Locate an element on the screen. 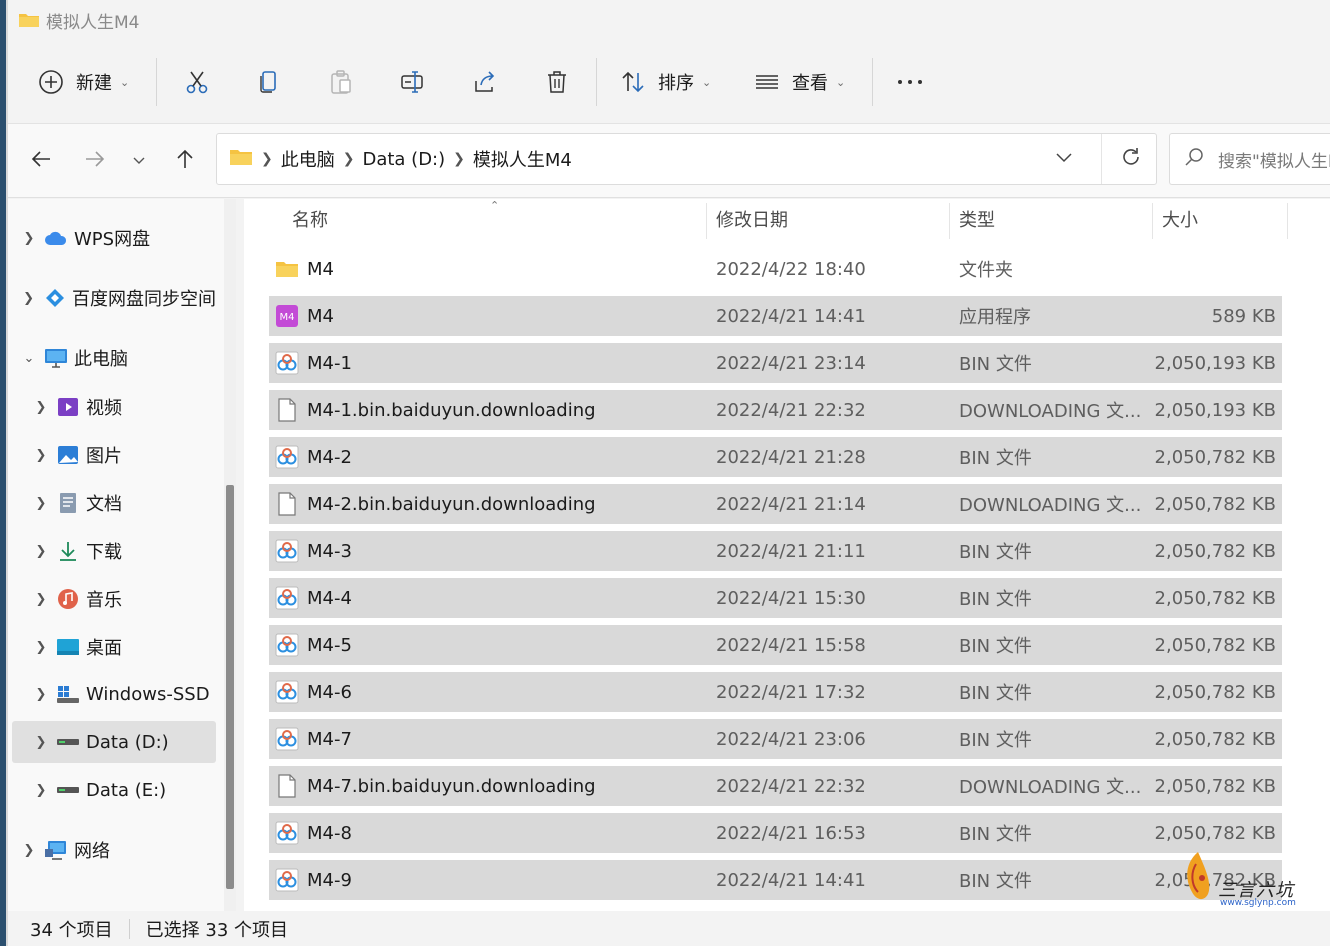  file-row: M4-7 2022/4/21 23:06 BIN 文件 2,050,782 KB is located at coordinates (775, 739).